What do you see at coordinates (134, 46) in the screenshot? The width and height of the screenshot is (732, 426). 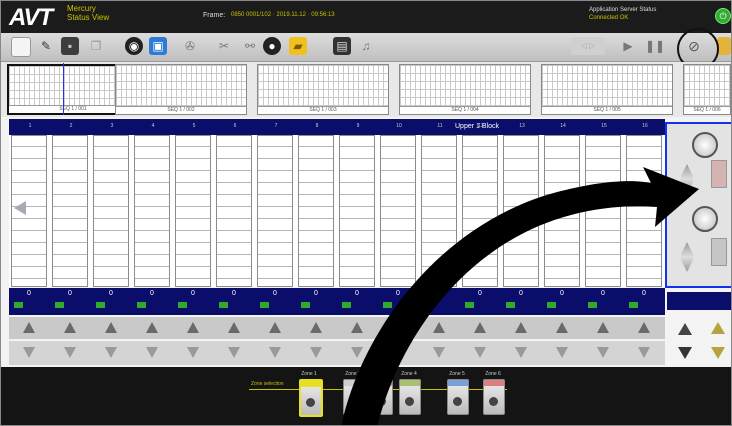 I see `disc-icon: ◉` at bounding box center [134, 46].